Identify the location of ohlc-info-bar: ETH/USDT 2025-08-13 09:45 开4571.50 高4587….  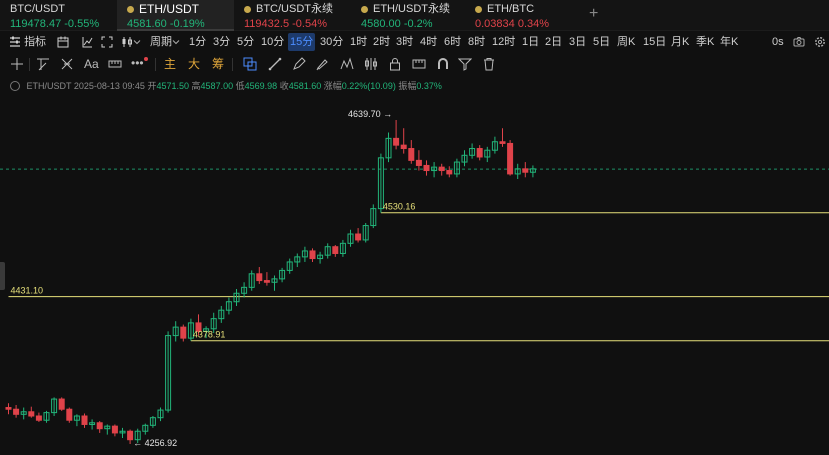
(226, 86).